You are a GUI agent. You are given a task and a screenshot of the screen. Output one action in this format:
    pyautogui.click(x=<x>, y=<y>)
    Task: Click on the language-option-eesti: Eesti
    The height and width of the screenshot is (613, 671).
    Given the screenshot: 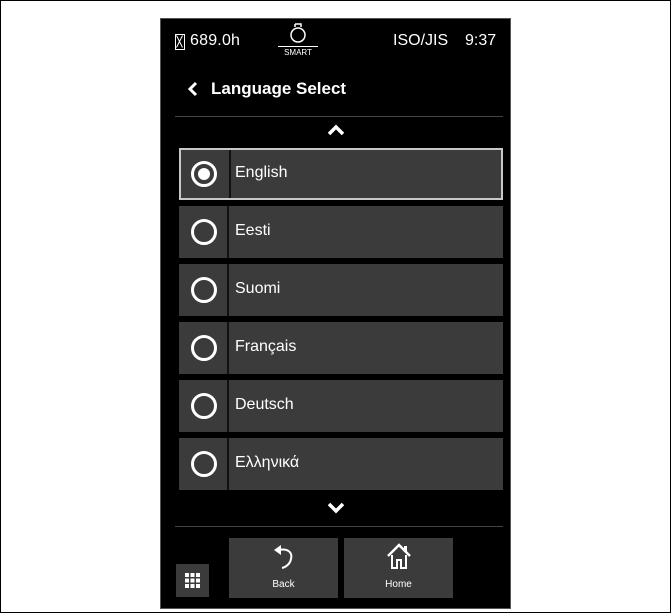 What is the action you would take?
    pyautogui.click(x=341, y=232)
    